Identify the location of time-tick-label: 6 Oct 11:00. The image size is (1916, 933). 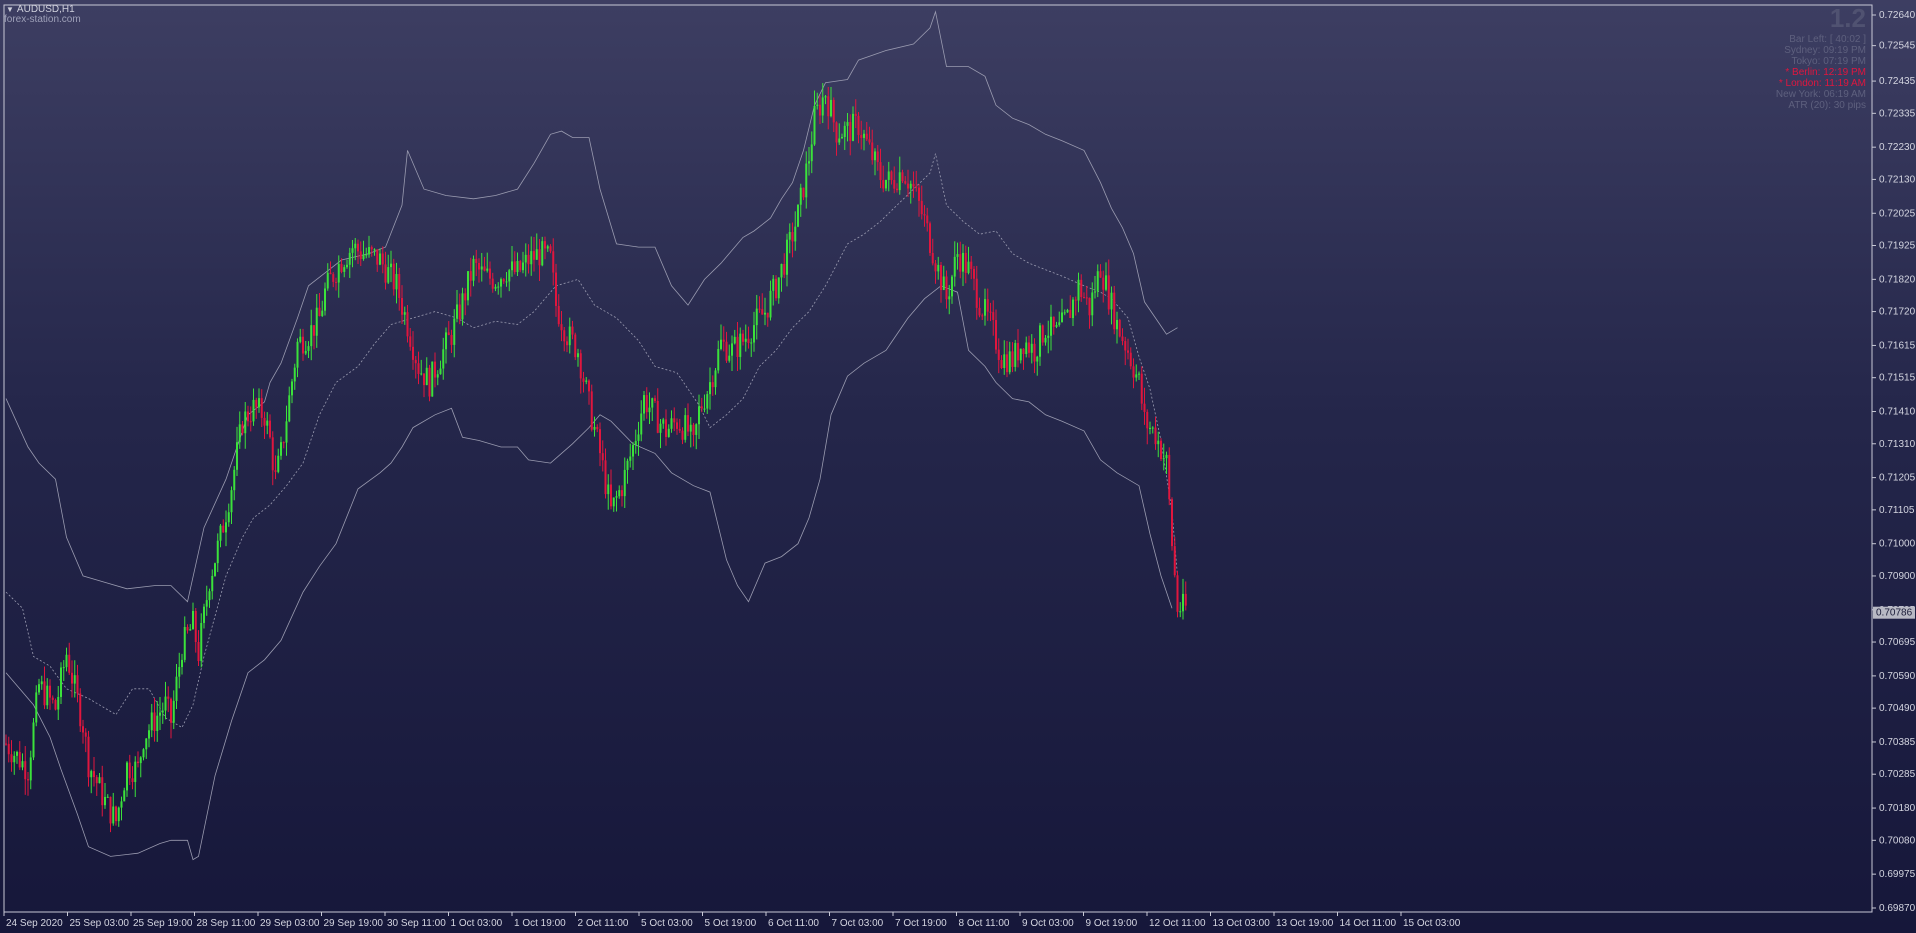
(793, 923).